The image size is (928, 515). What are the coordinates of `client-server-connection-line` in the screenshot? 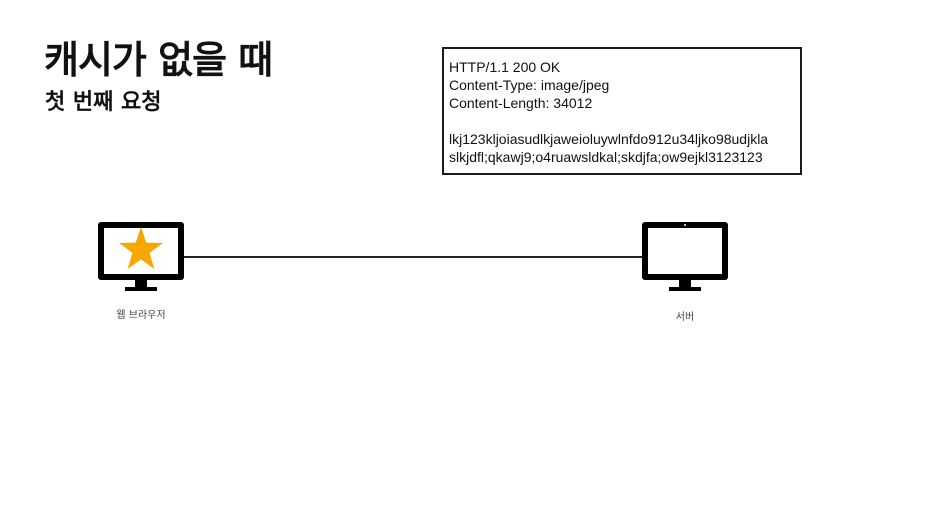 It's located at (413, 257).